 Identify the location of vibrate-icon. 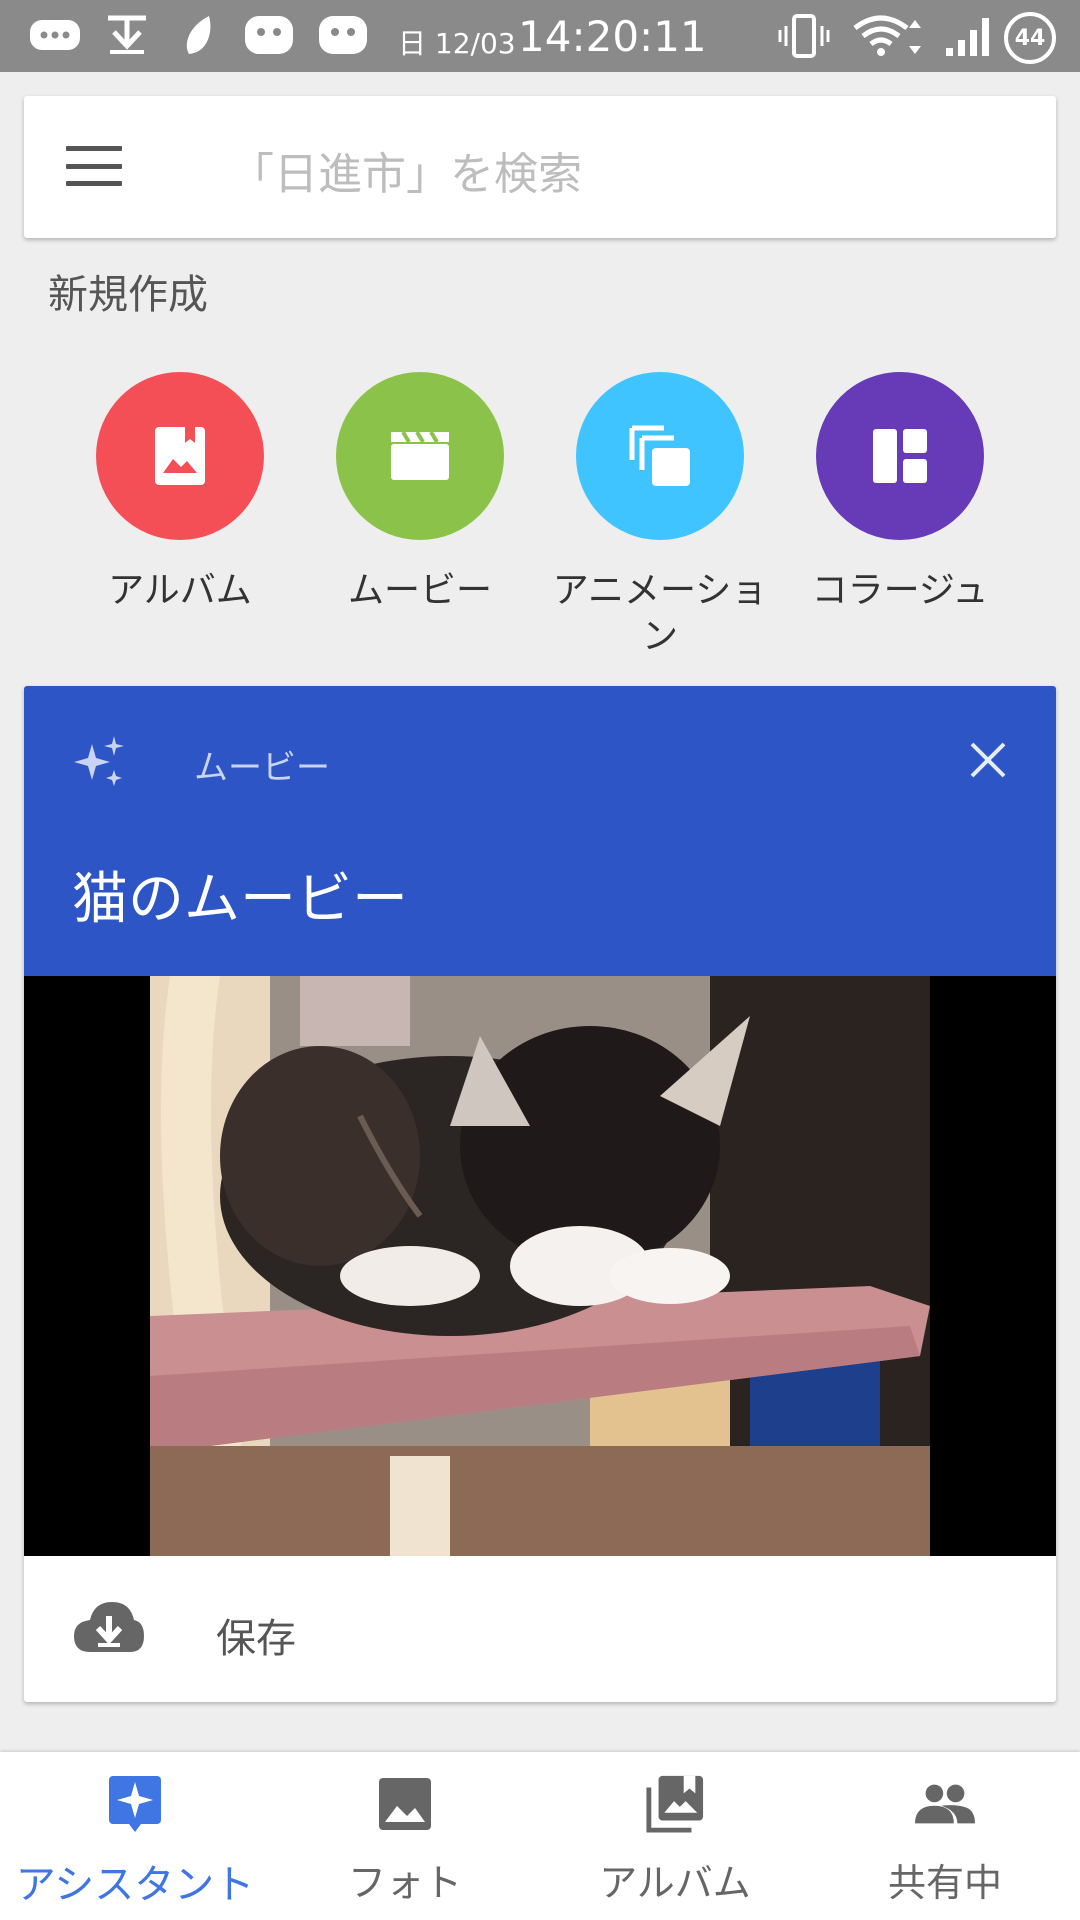
(804, 36).